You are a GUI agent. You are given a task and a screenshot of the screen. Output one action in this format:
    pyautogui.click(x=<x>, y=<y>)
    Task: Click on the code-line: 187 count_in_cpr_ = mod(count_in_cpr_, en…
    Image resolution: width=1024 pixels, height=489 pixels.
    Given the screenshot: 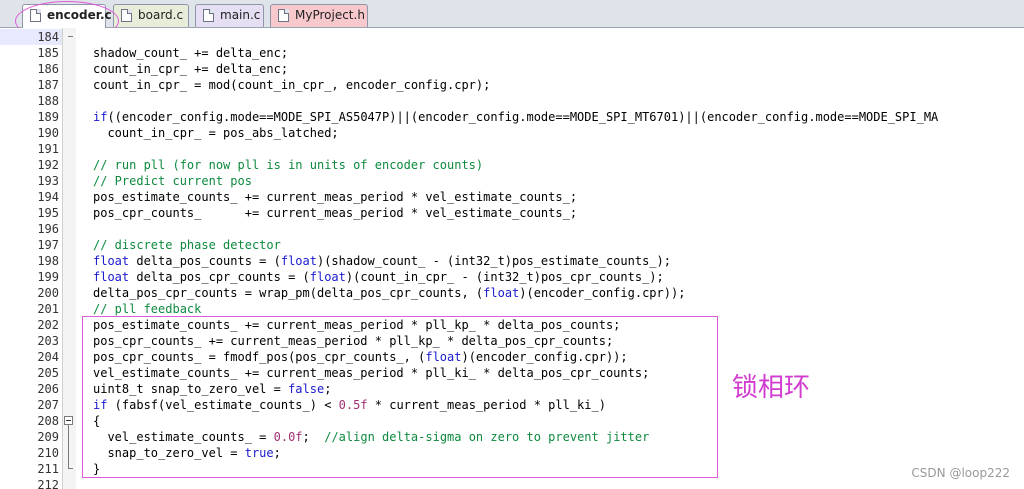 What is the action you would take?
    pyautogui.click(x=512, y=85)
    